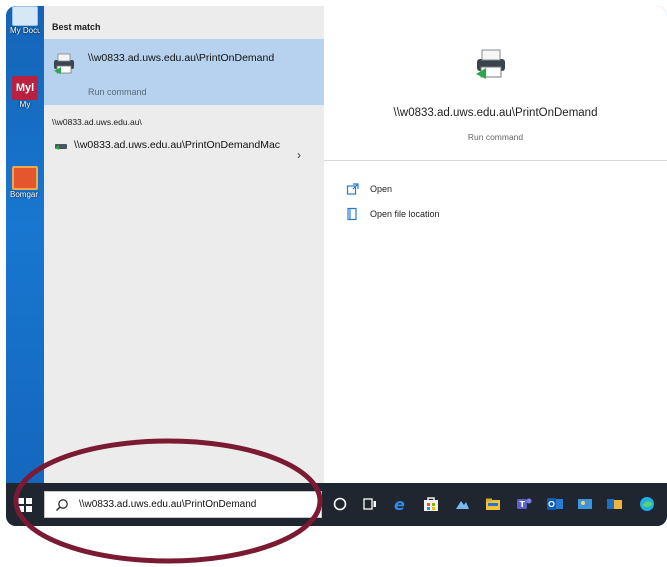  I want to click on search-input: \\w0833.ad.uws.edu.au\PrintOnDemand, so click(167, 504).